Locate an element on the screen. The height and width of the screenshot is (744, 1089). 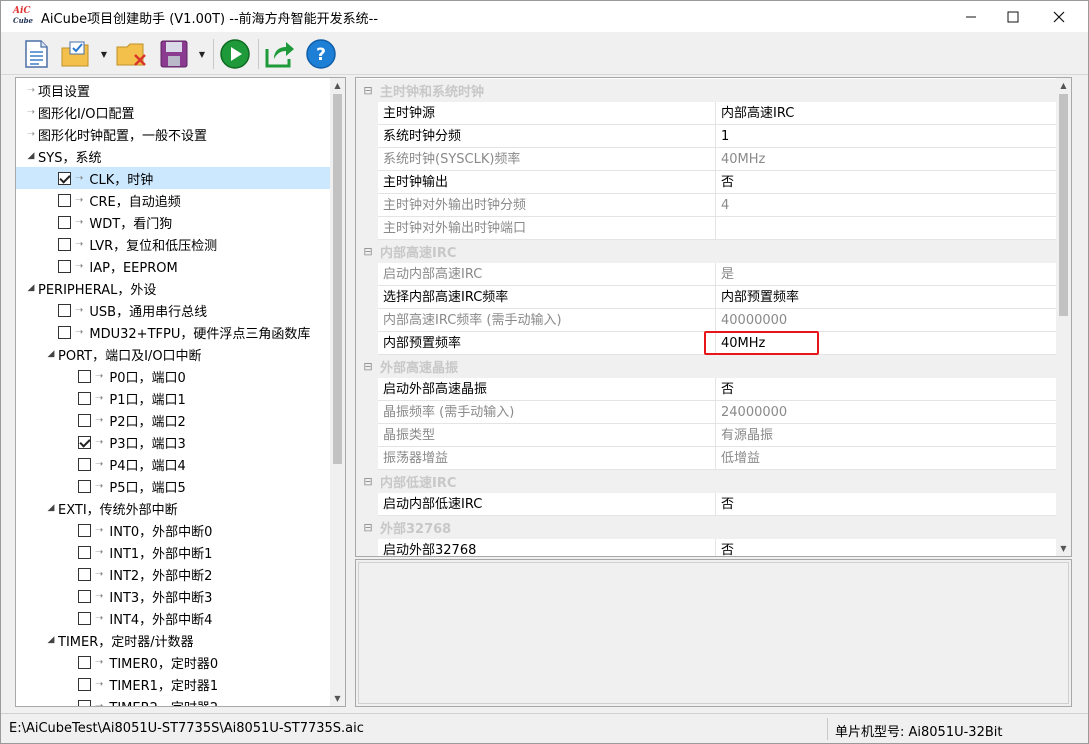
tree-item: ◢ PERIPHERAL，外设 is located at coordinates (173, 288).